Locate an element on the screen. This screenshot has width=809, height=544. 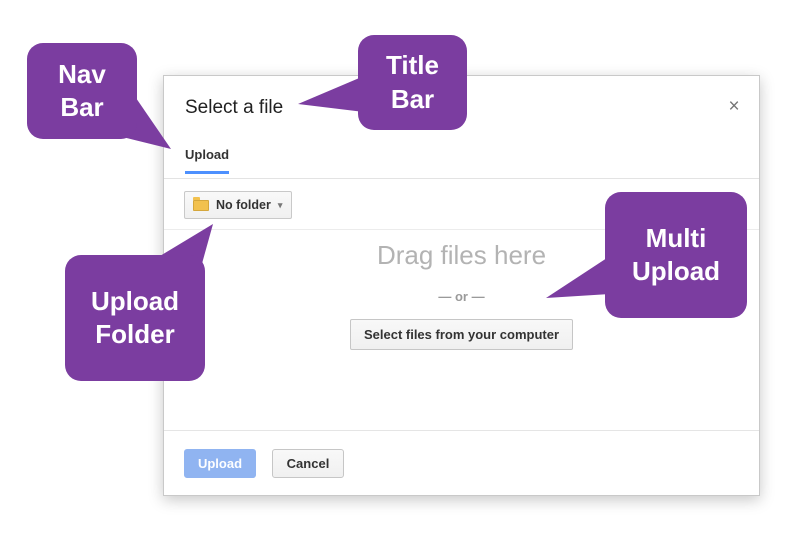
upload-folder-callout-label: Upload Folder is located at coordinates (135, 317).